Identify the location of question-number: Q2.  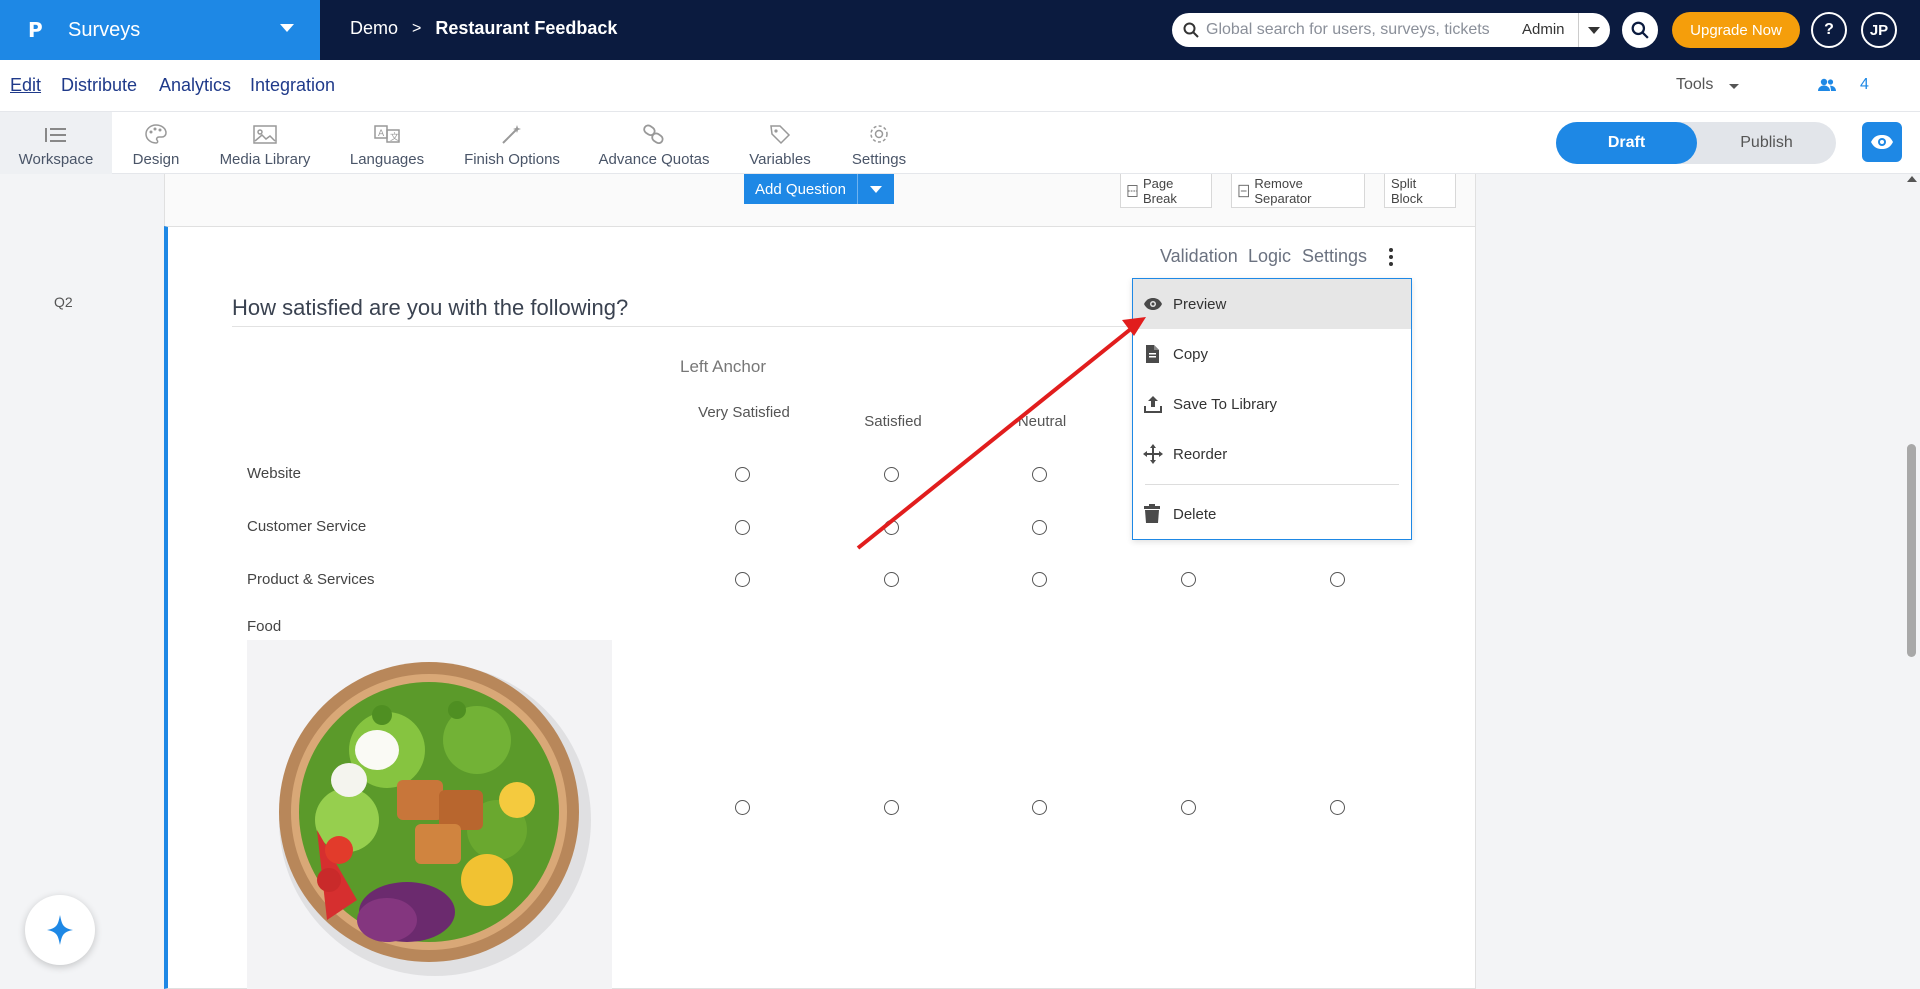
(63, 302).